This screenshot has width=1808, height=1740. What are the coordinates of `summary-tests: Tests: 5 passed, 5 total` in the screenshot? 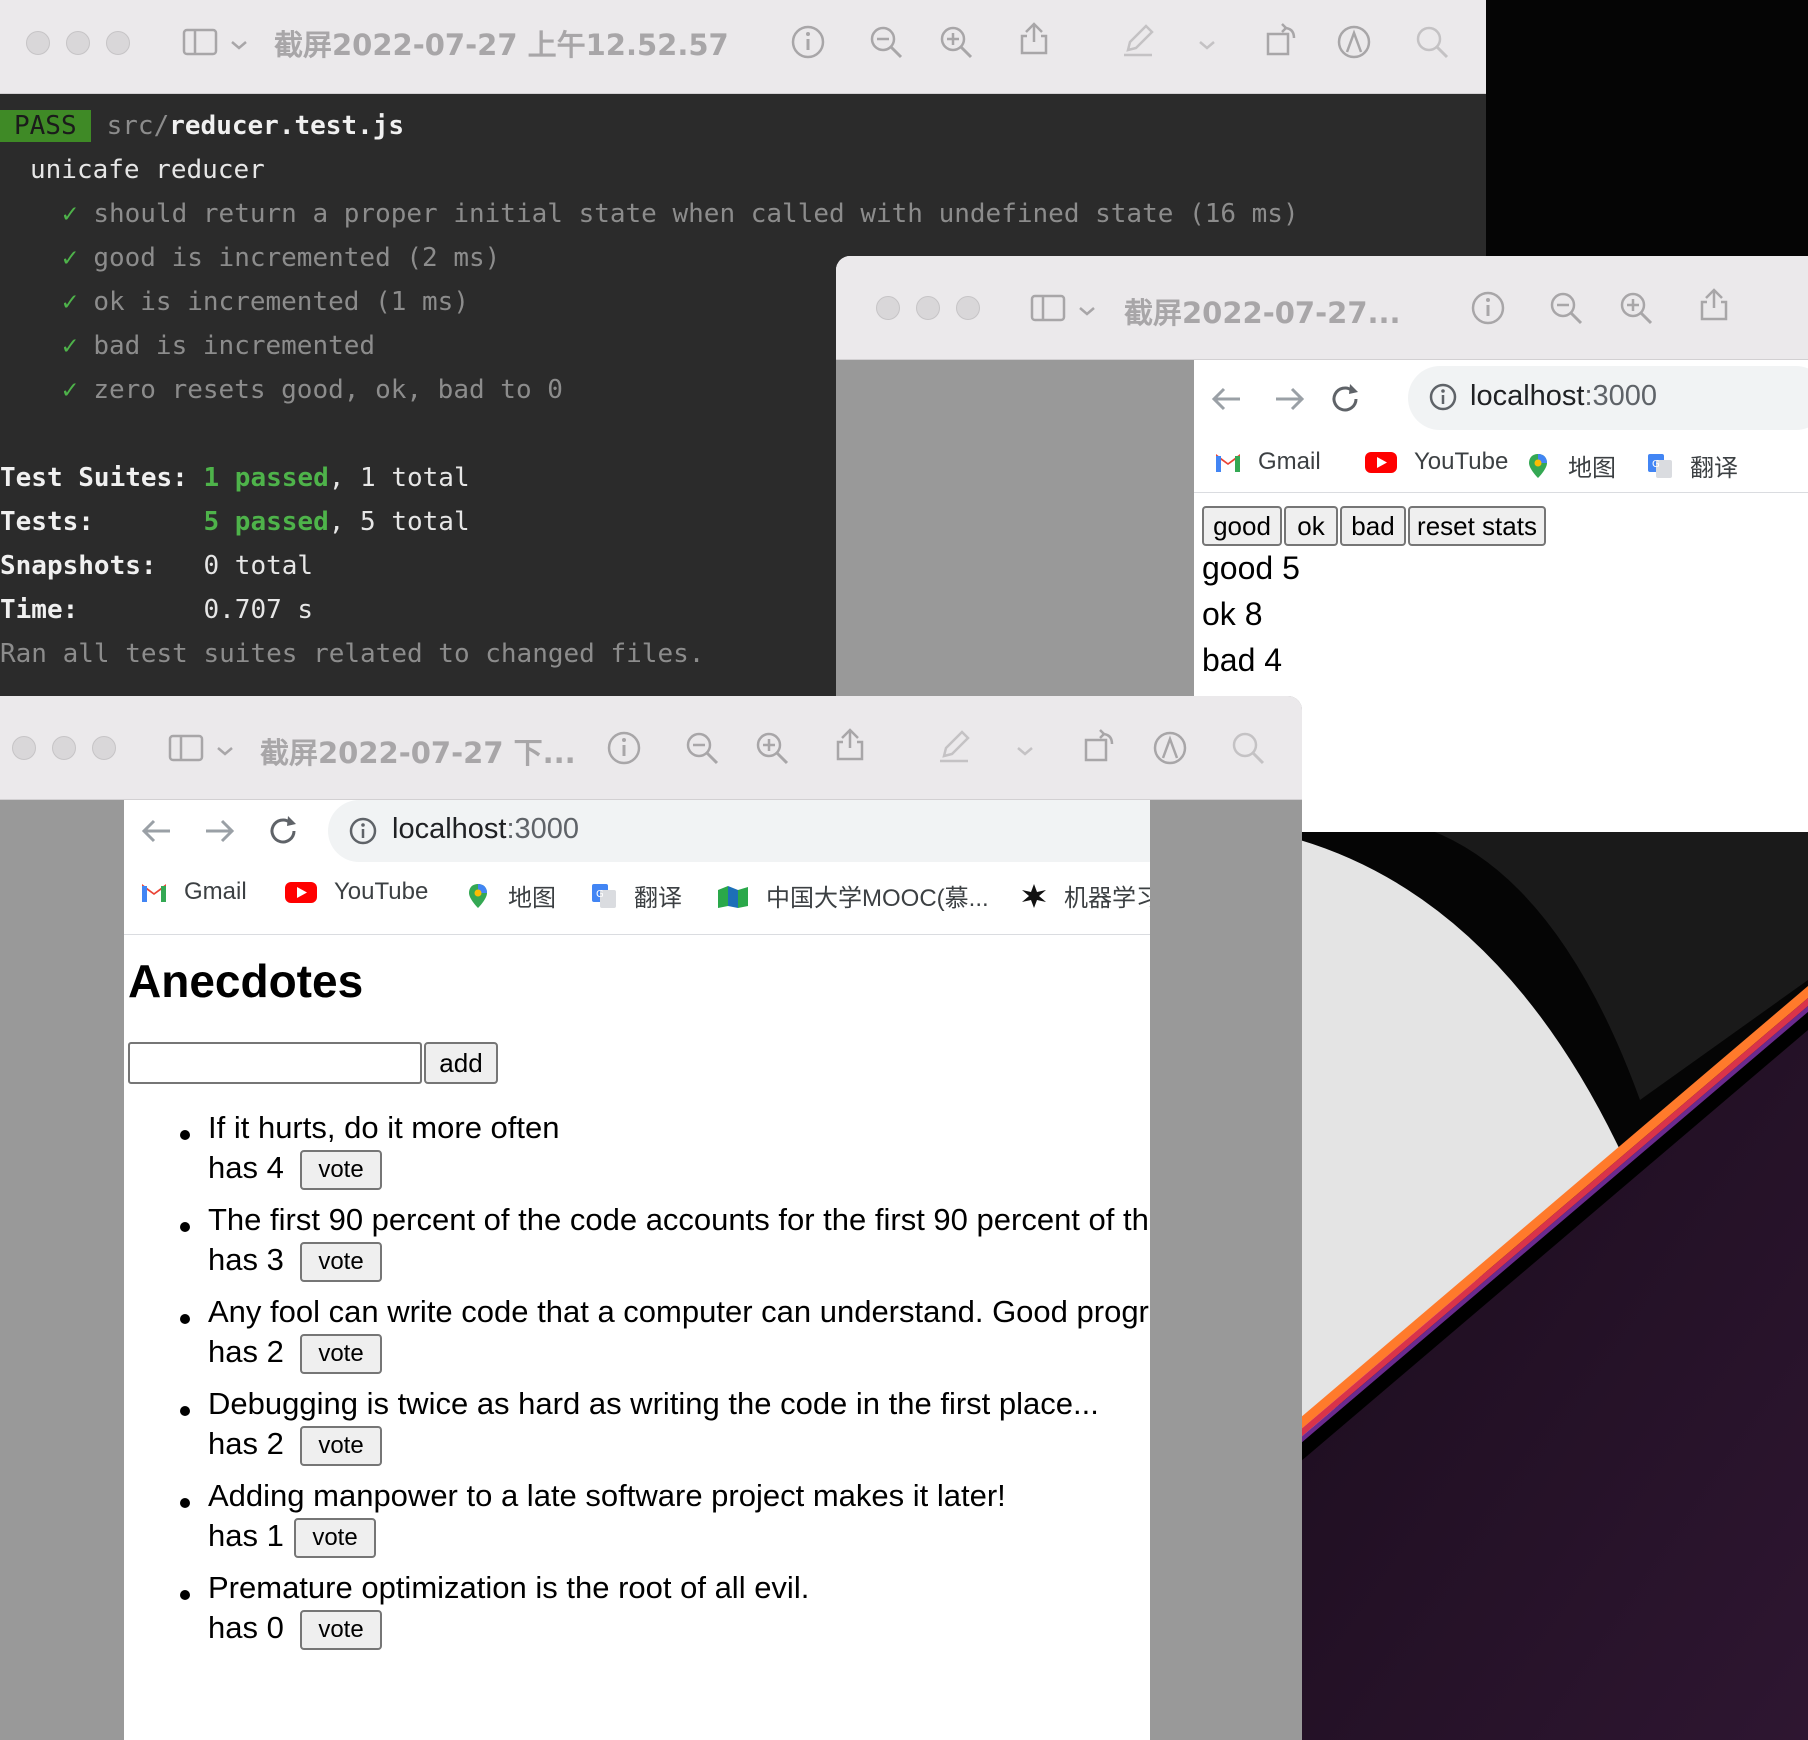 It's located at (235, 522).